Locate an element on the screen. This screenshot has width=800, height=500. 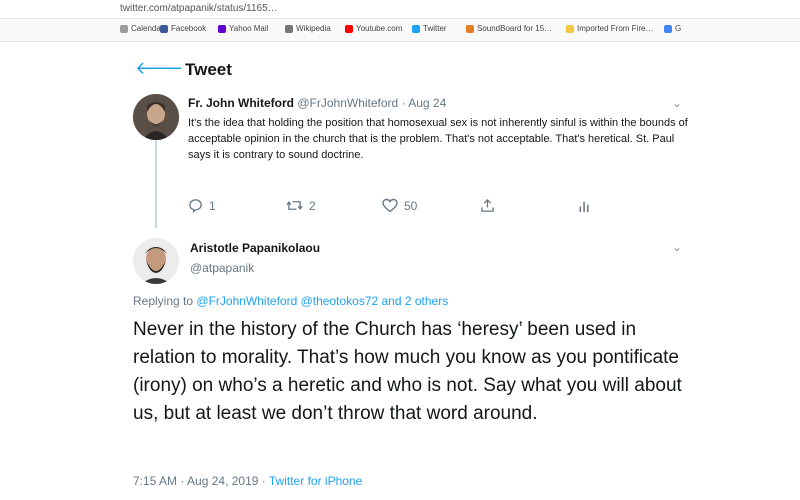
author-handle: @FrJohnWhiteford is located at coordinates (347, 103).